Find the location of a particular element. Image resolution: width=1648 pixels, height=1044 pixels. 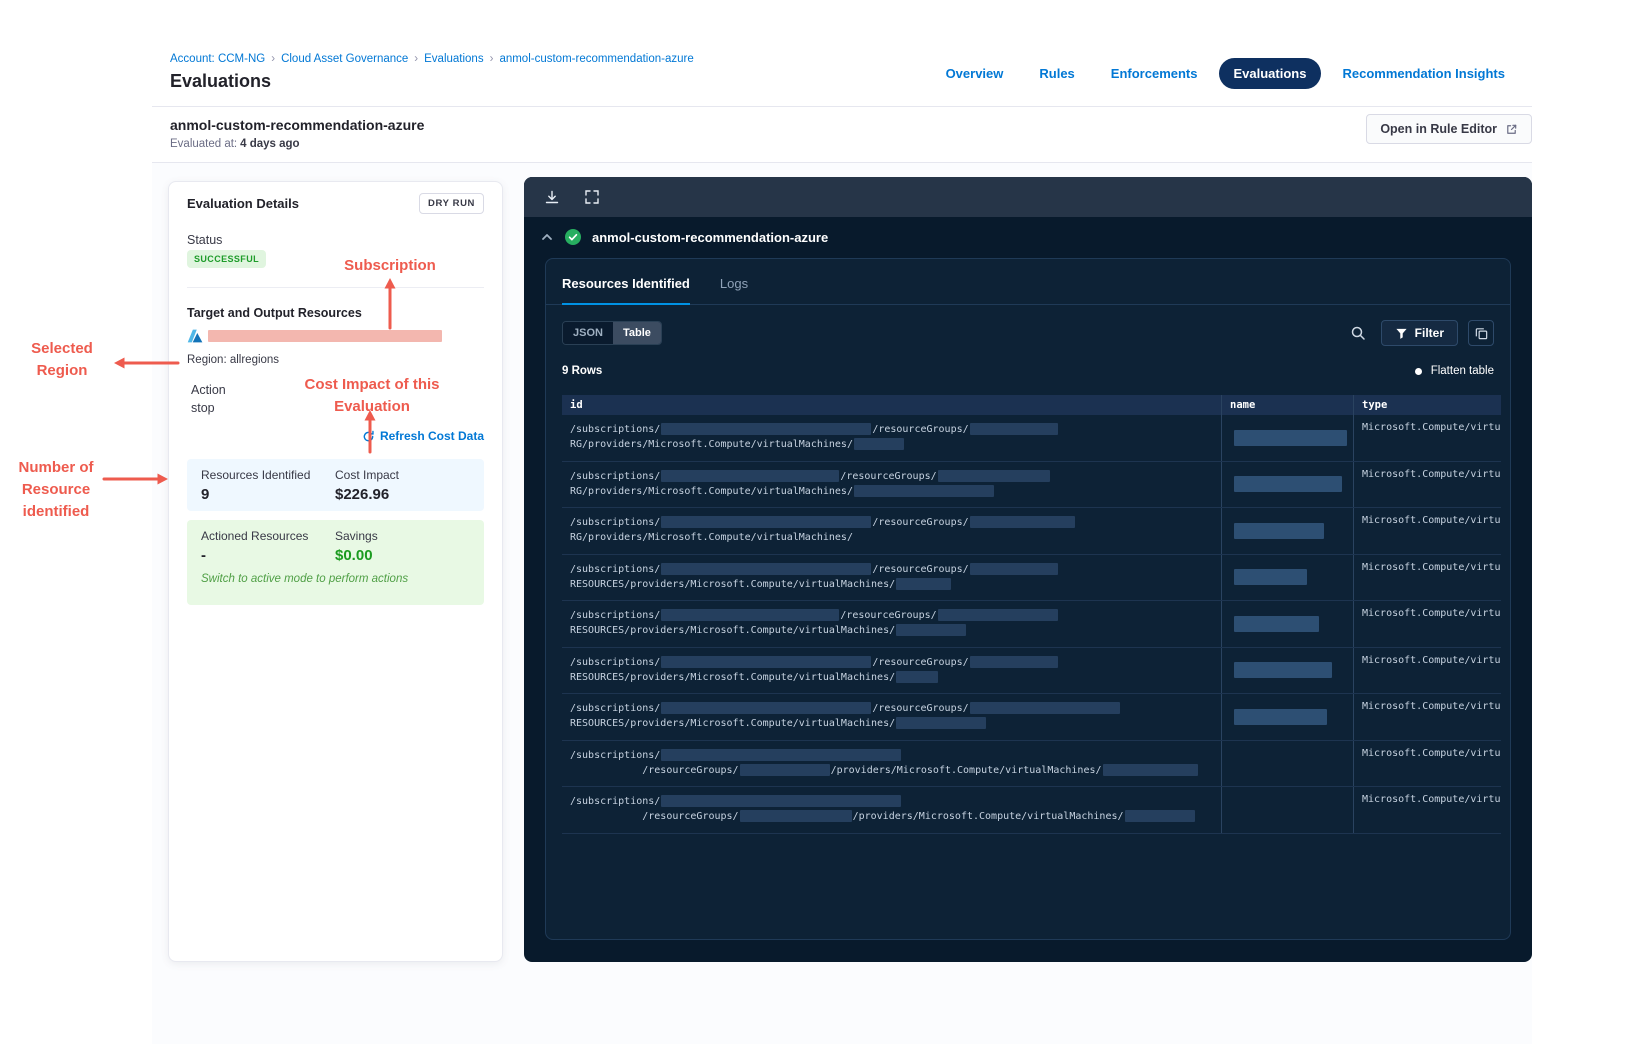

header-divider is located at coordinates (842, 106).